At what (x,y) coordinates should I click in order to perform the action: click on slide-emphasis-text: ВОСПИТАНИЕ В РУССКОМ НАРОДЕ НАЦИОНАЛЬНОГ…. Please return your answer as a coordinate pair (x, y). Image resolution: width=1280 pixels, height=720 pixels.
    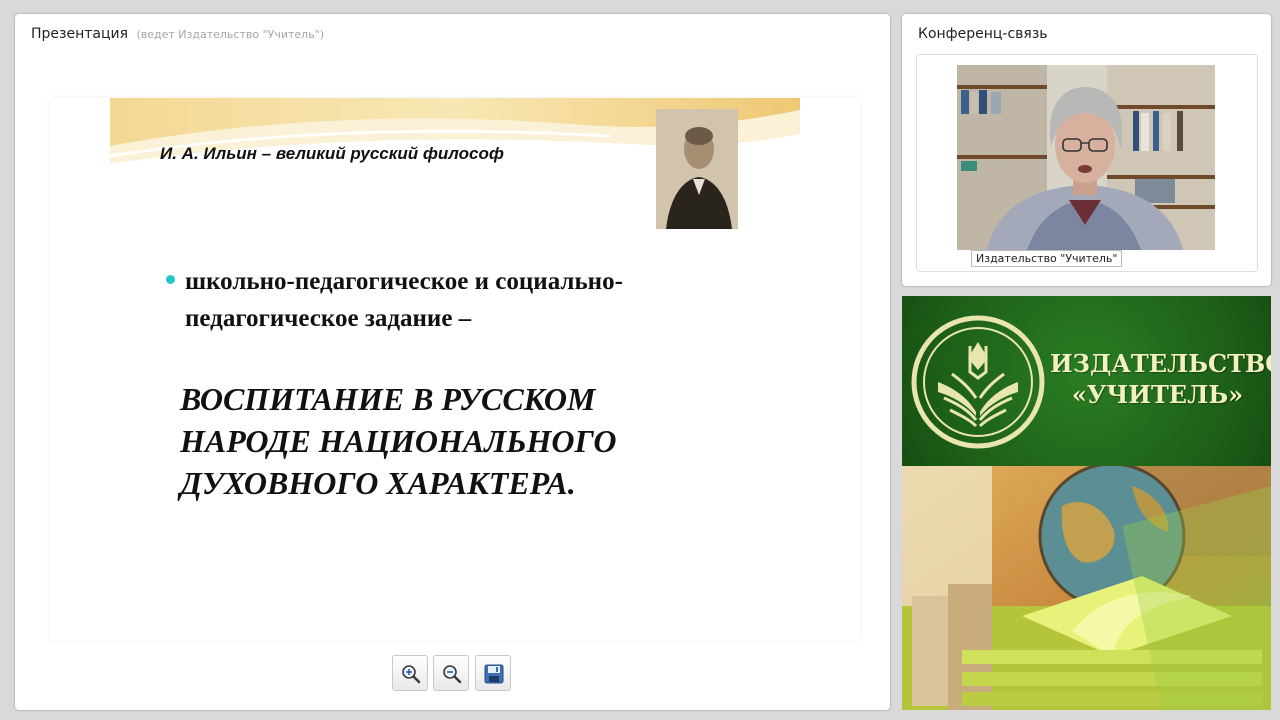
    Looking at the image, I should click on (480, 441).